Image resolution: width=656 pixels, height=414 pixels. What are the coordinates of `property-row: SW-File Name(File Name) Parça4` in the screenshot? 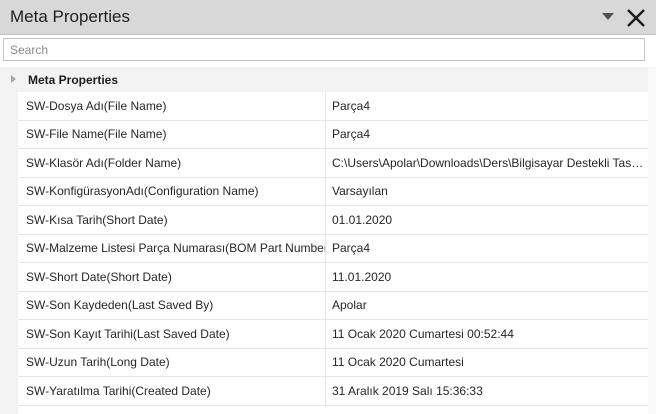 It's located at (337, 134).